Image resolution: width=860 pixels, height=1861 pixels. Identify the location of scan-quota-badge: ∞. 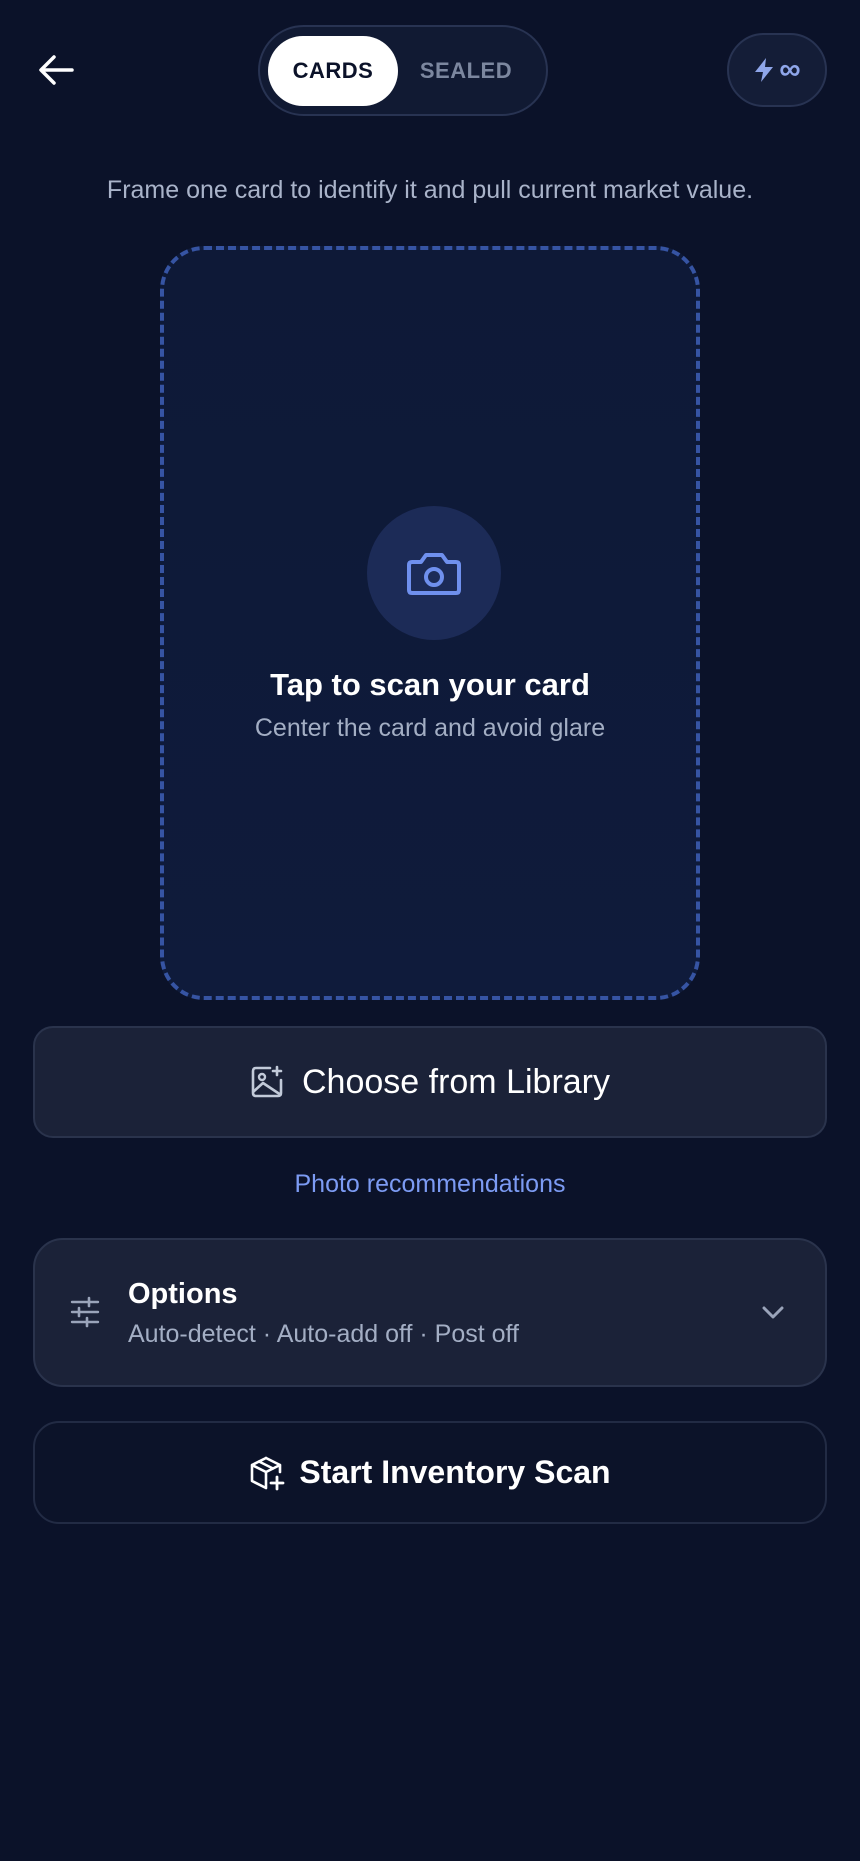
(777, 70).